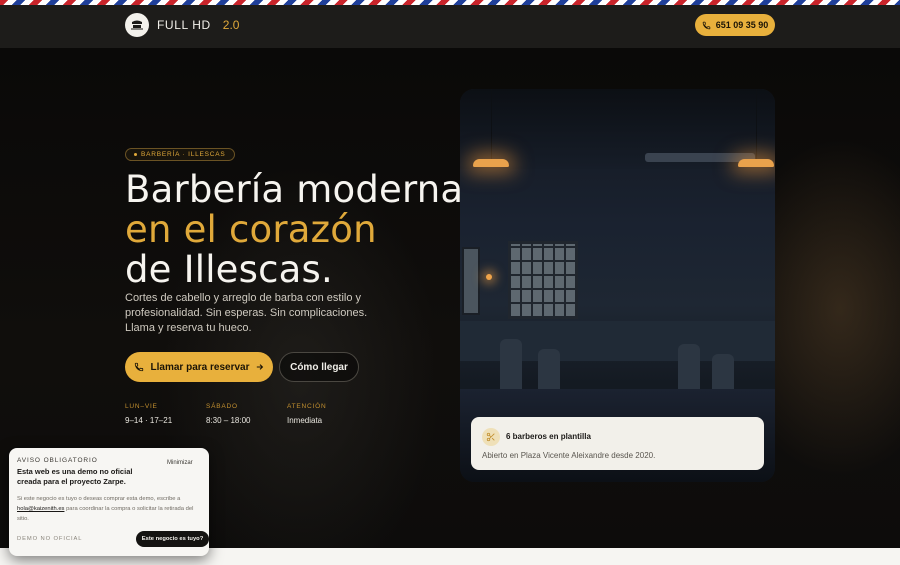 The height and width of the screenshot is (565, 900). Describe the element at coordinates (50, 539) in the screenshot. I see `notice-footer-label: DEMO NO OFICIAL` at that location.